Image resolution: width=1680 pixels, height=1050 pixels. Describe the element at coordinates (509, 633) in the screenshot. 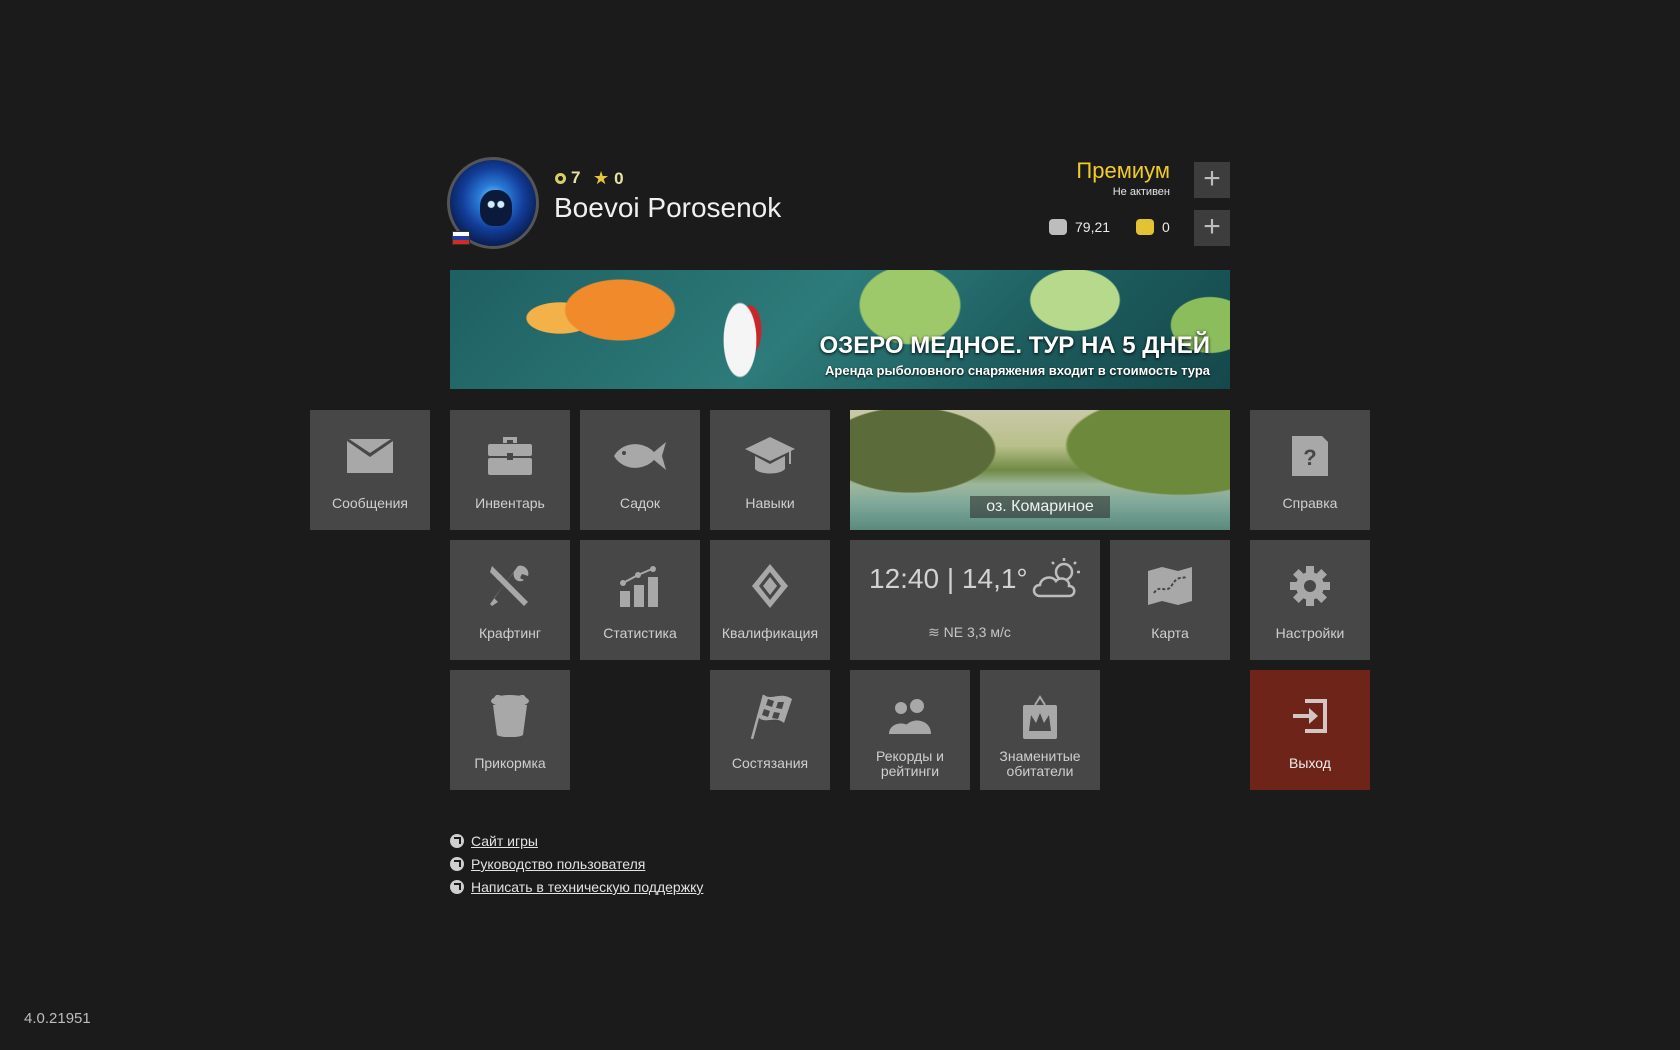

I see `crafting-label: Крафтинг` at that location.